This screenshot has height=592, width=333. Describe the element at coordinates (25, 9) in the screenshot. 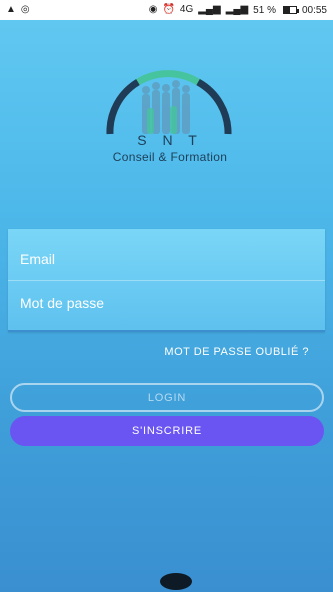

I see `target-icon: ◎` at that location.